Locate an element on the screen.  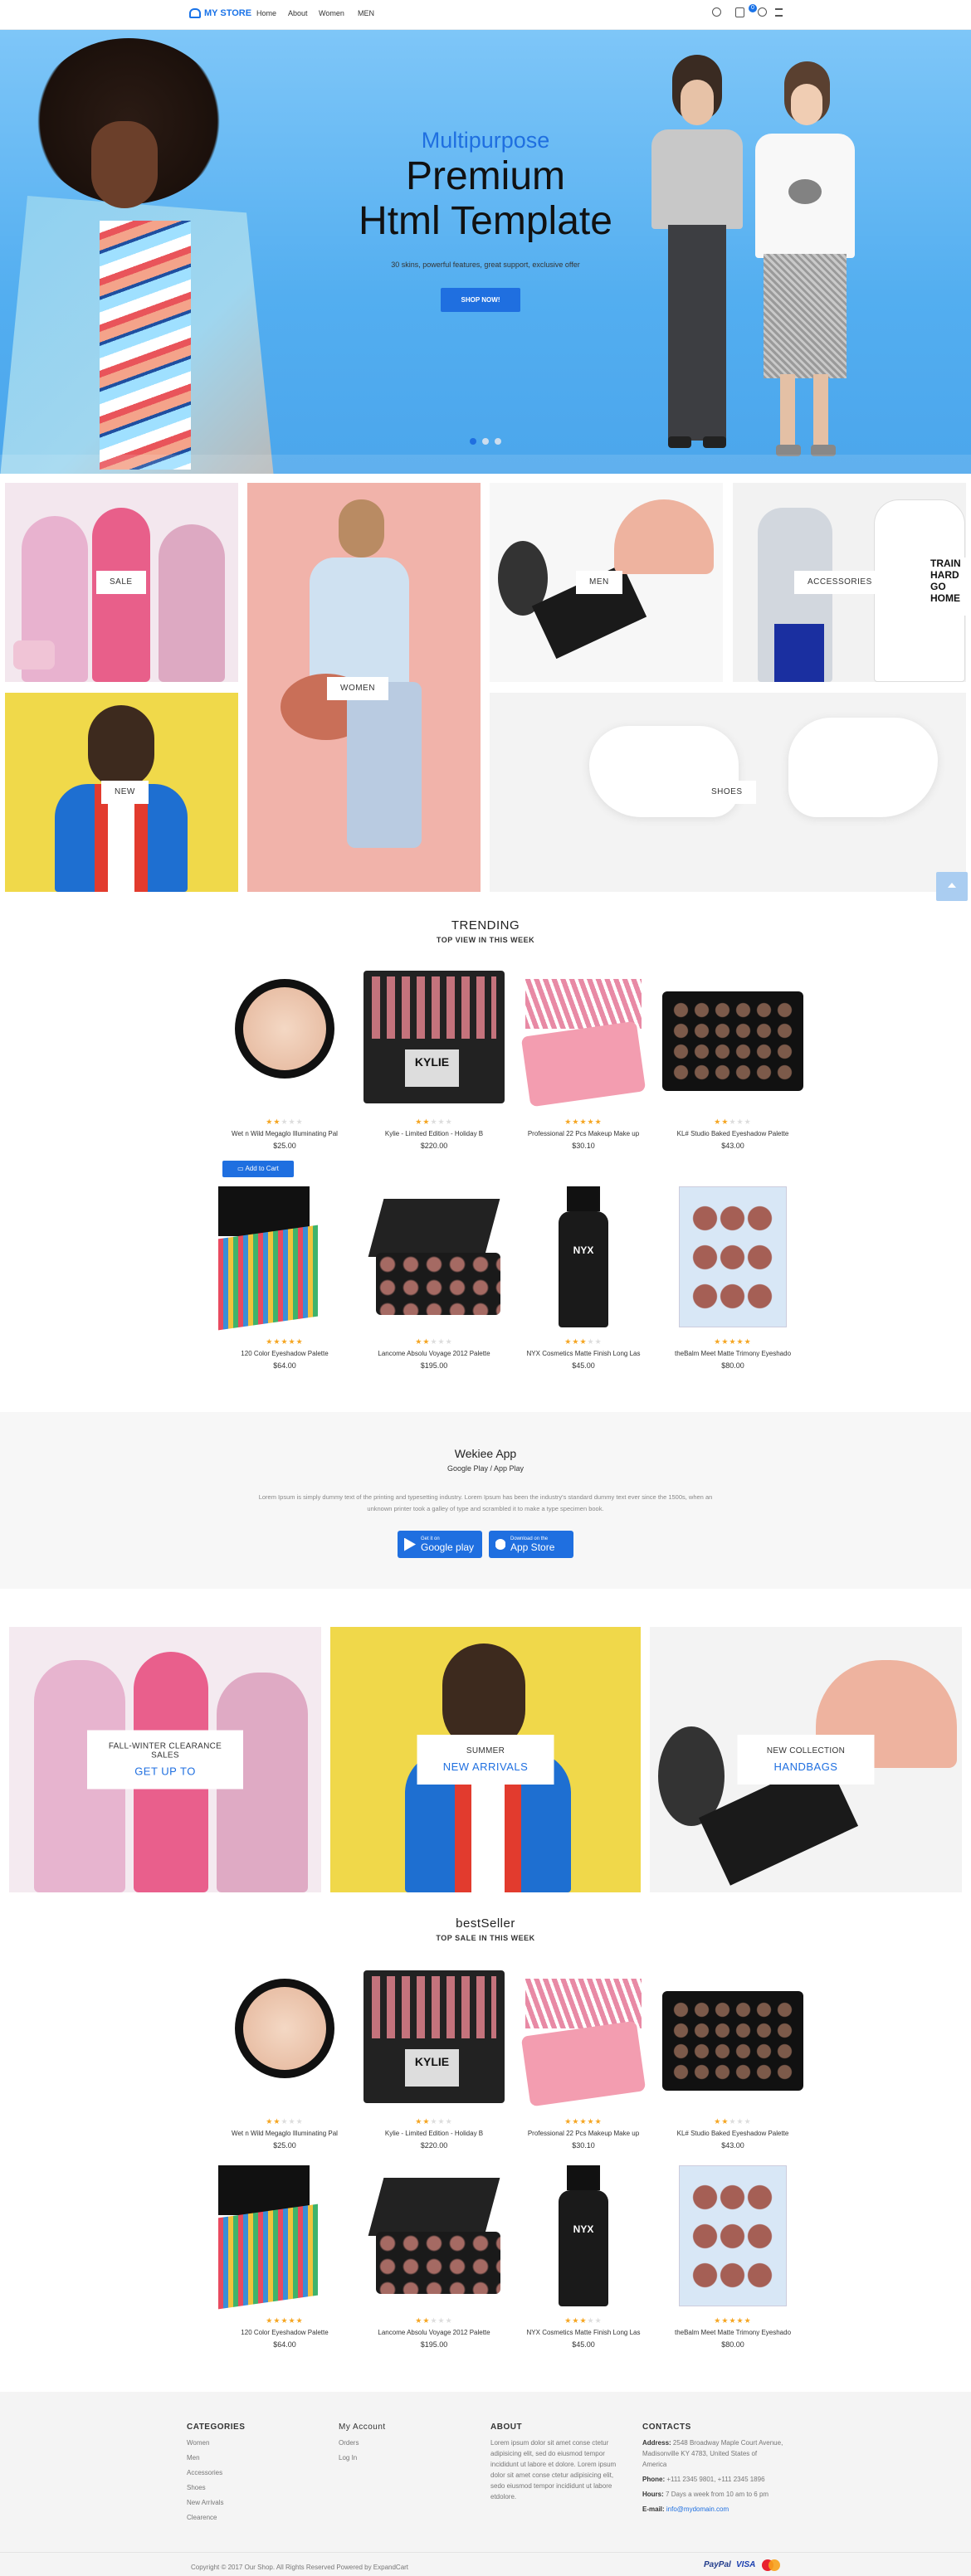
logo-icon is located at coordinates (195, 13).